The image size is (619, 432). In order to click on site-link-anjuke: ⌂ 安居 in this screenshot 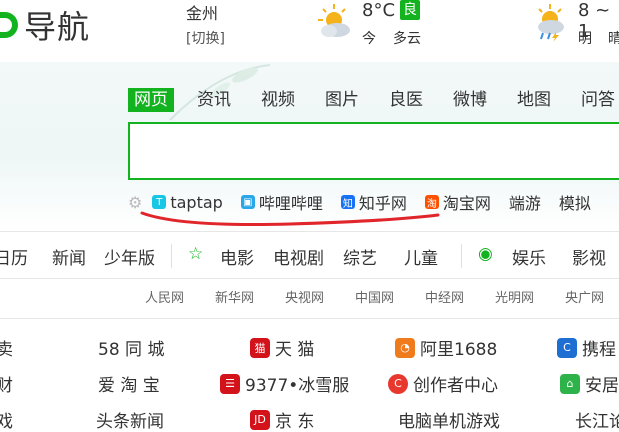, I will do `click(589, 383)`.